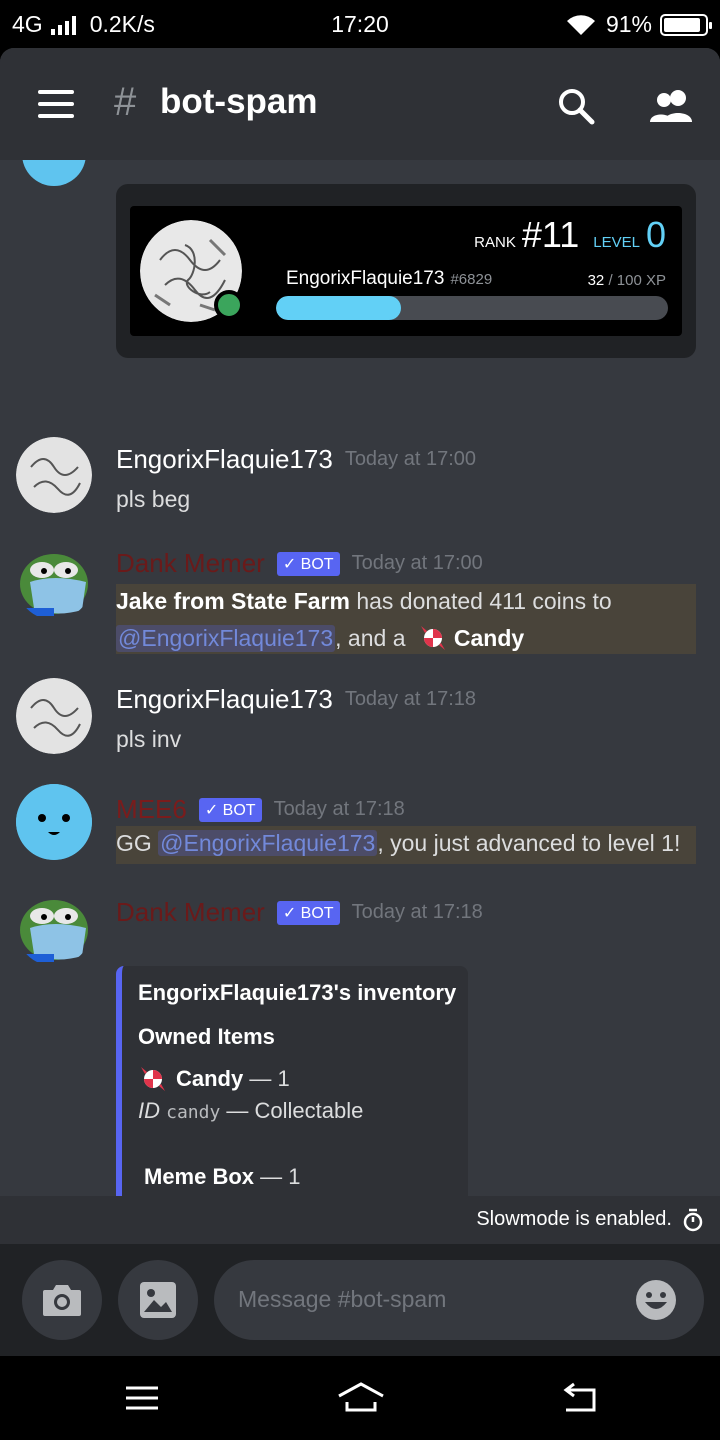 Image resolution: width=720 pixels, height=1440 pixels. I want to click on camera-icon, so click(62, 1300).